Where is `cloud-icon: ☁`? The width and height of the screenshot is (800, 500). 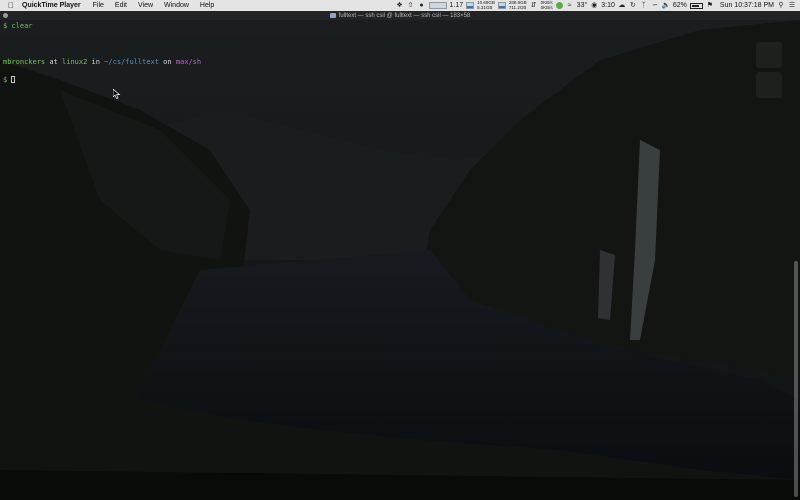 cloud-icon: ☁ is located at coordinates (622, 5).